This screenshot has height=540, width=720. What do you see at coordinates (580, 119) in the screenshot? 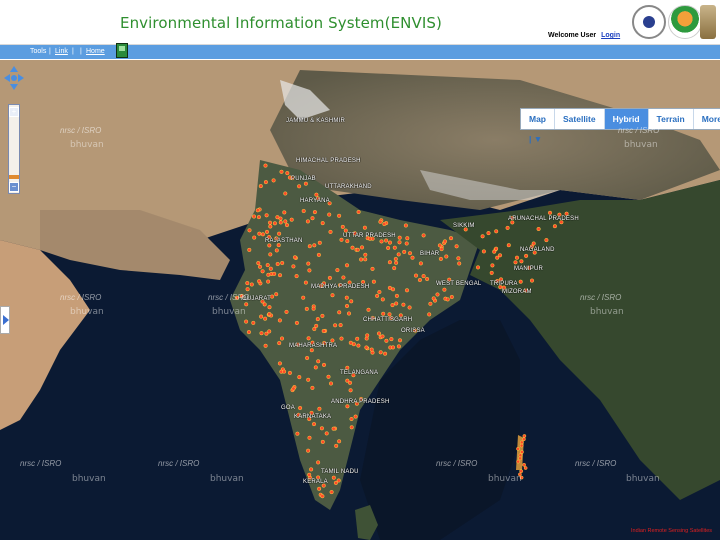
I see `map-type-satellite: Satellite` at bounding box center [580, 119].